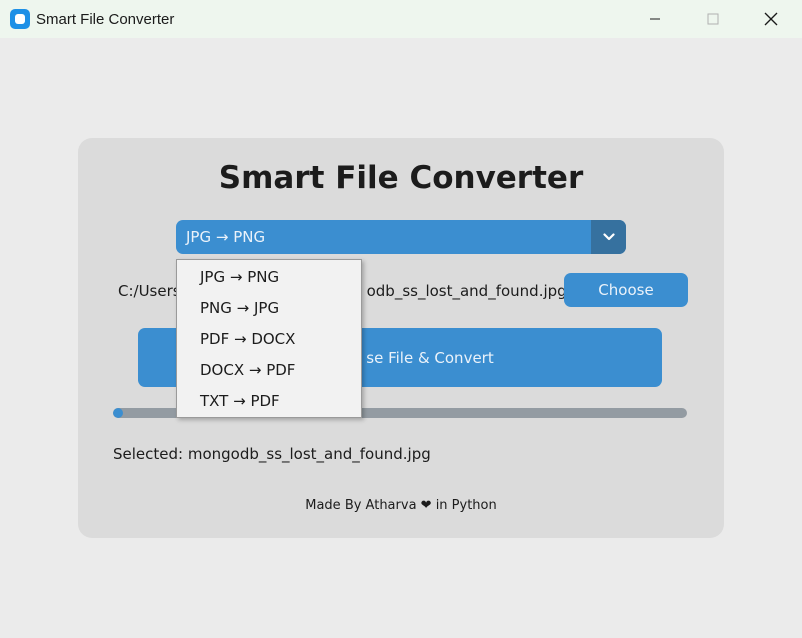 The image size is (802, 638). What do you see at coordinates (401, 19) in the screenshot?
I see `title-bar: Smart File Converter` at bounding box center [401, 19].